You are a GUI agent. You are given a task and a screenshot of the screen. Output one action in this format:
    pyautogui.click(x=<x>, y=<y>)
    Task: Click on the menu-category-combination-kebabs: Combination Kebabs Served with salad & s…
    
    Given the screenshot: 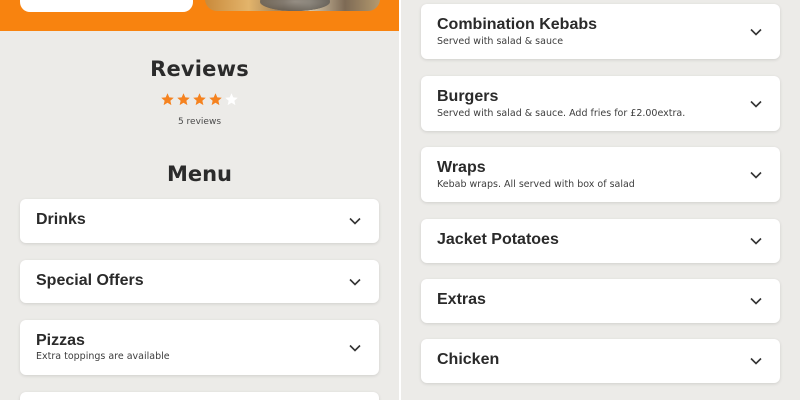 What is the action you would take?
    pyautogui.click(x=600, y=31)
    